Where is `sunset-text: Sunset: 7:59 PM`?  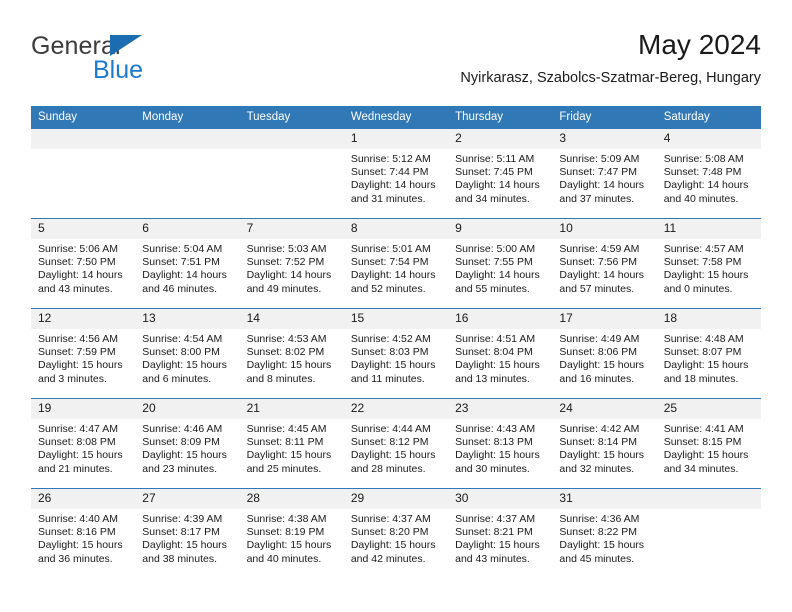 sunset-text: Sunset: 7:59 PM is located at coordinates (77, 352).